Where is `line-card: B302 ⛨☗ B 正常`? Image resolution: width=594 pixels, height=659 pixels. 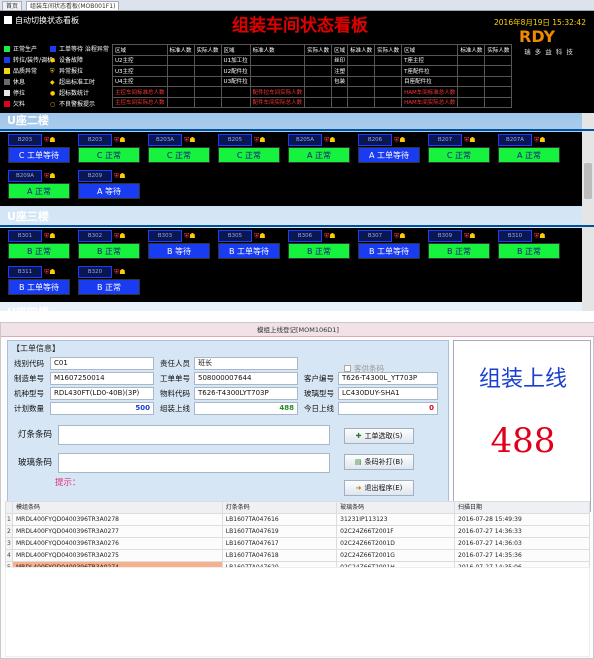 line-card: B302 ⛨☗ B 正常 is located at coordinates (109, 247).